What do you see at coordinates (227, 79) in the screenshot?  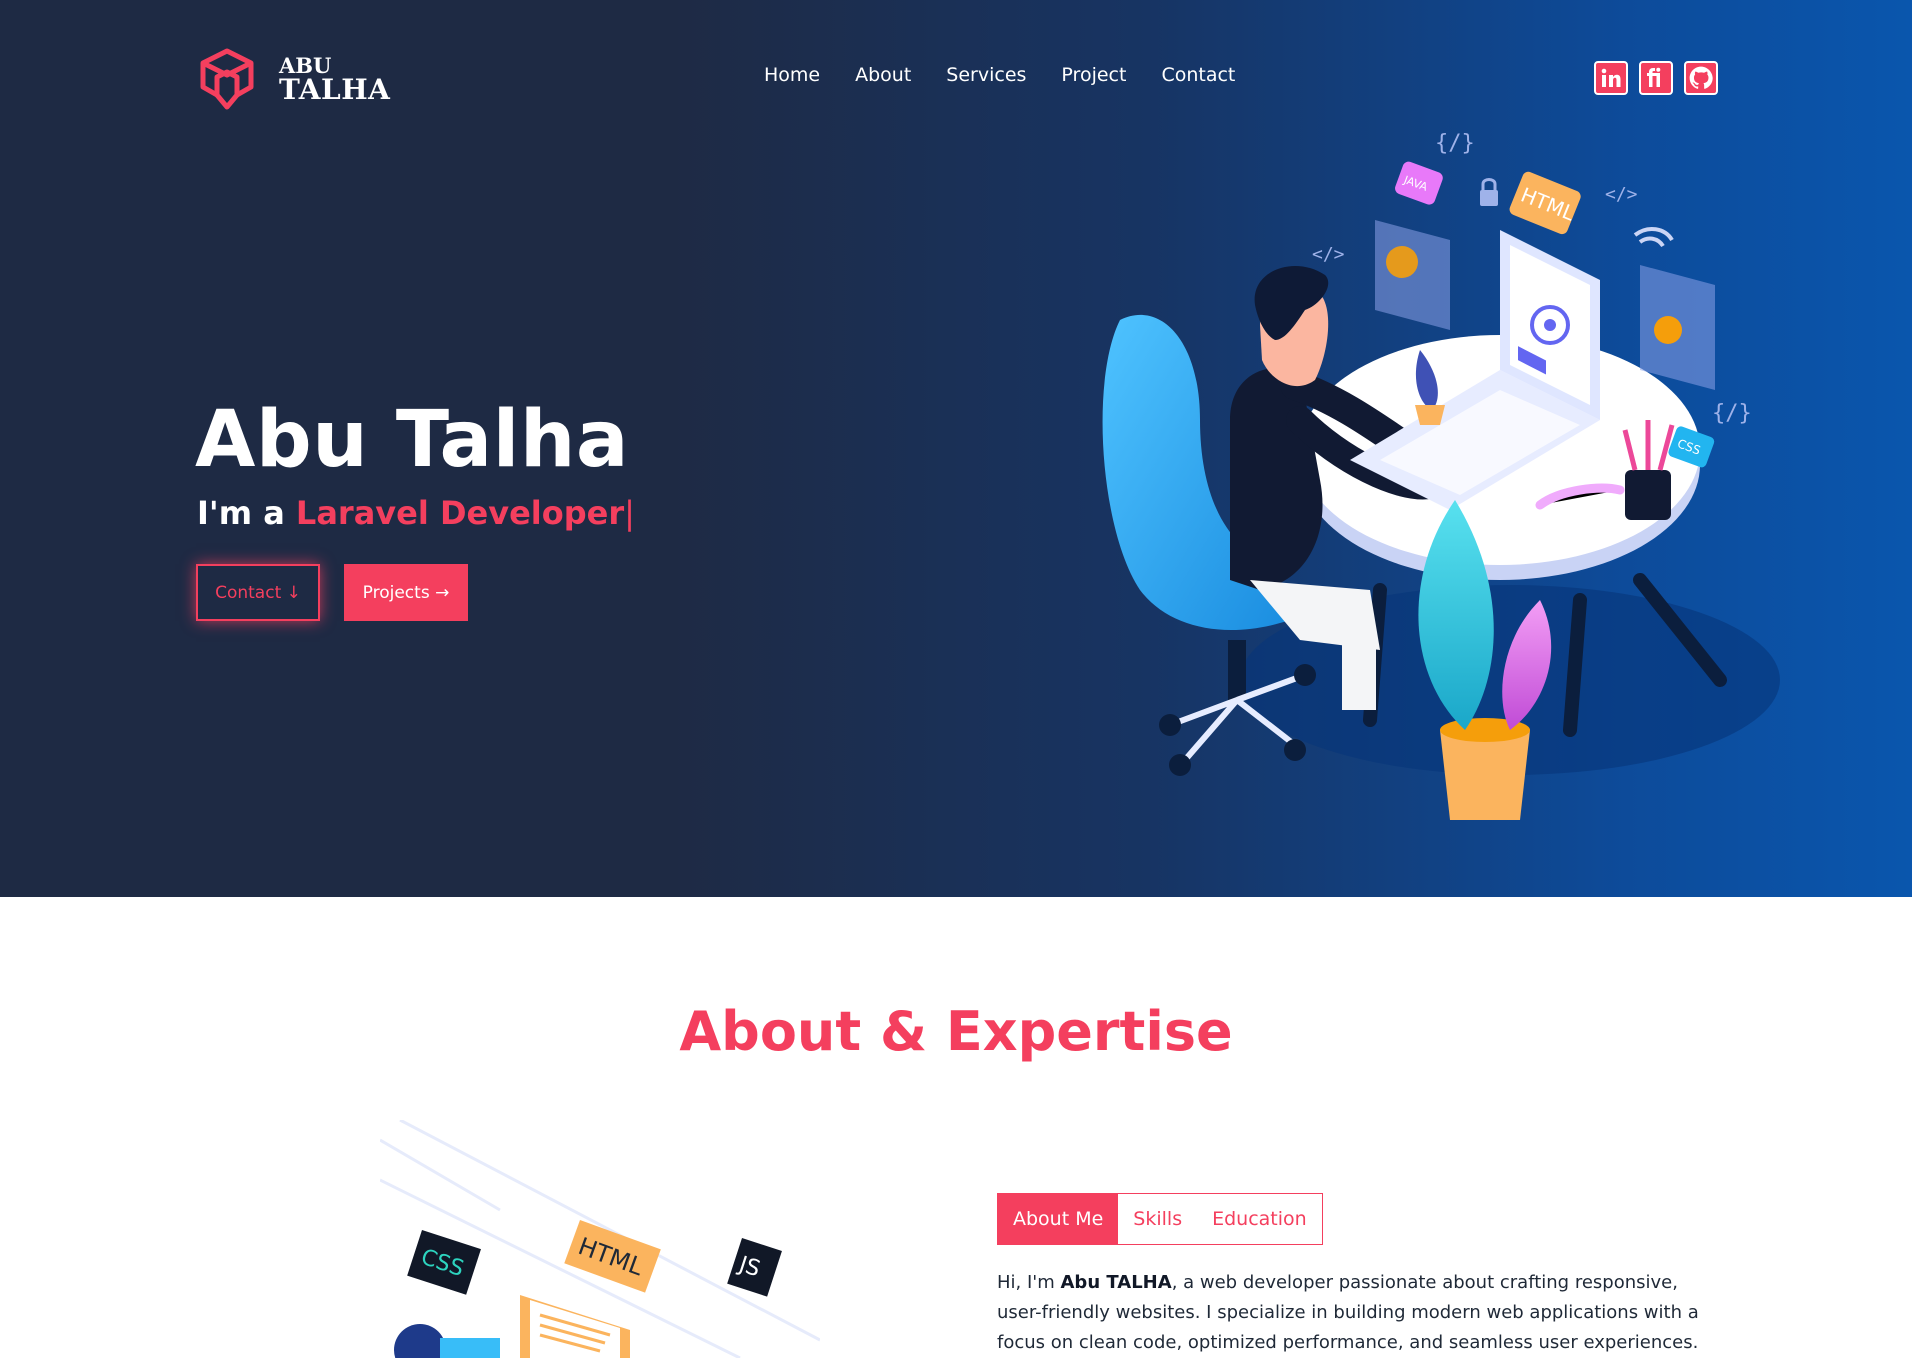 I see `logo-mark-icon` at bounding box center [227, 79].